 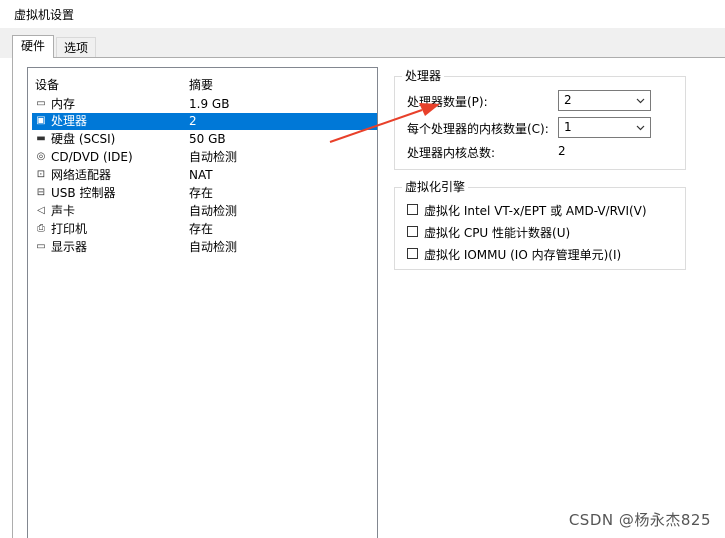 I want to click on annotation-arrow-icon, so click(x=384, y=123).